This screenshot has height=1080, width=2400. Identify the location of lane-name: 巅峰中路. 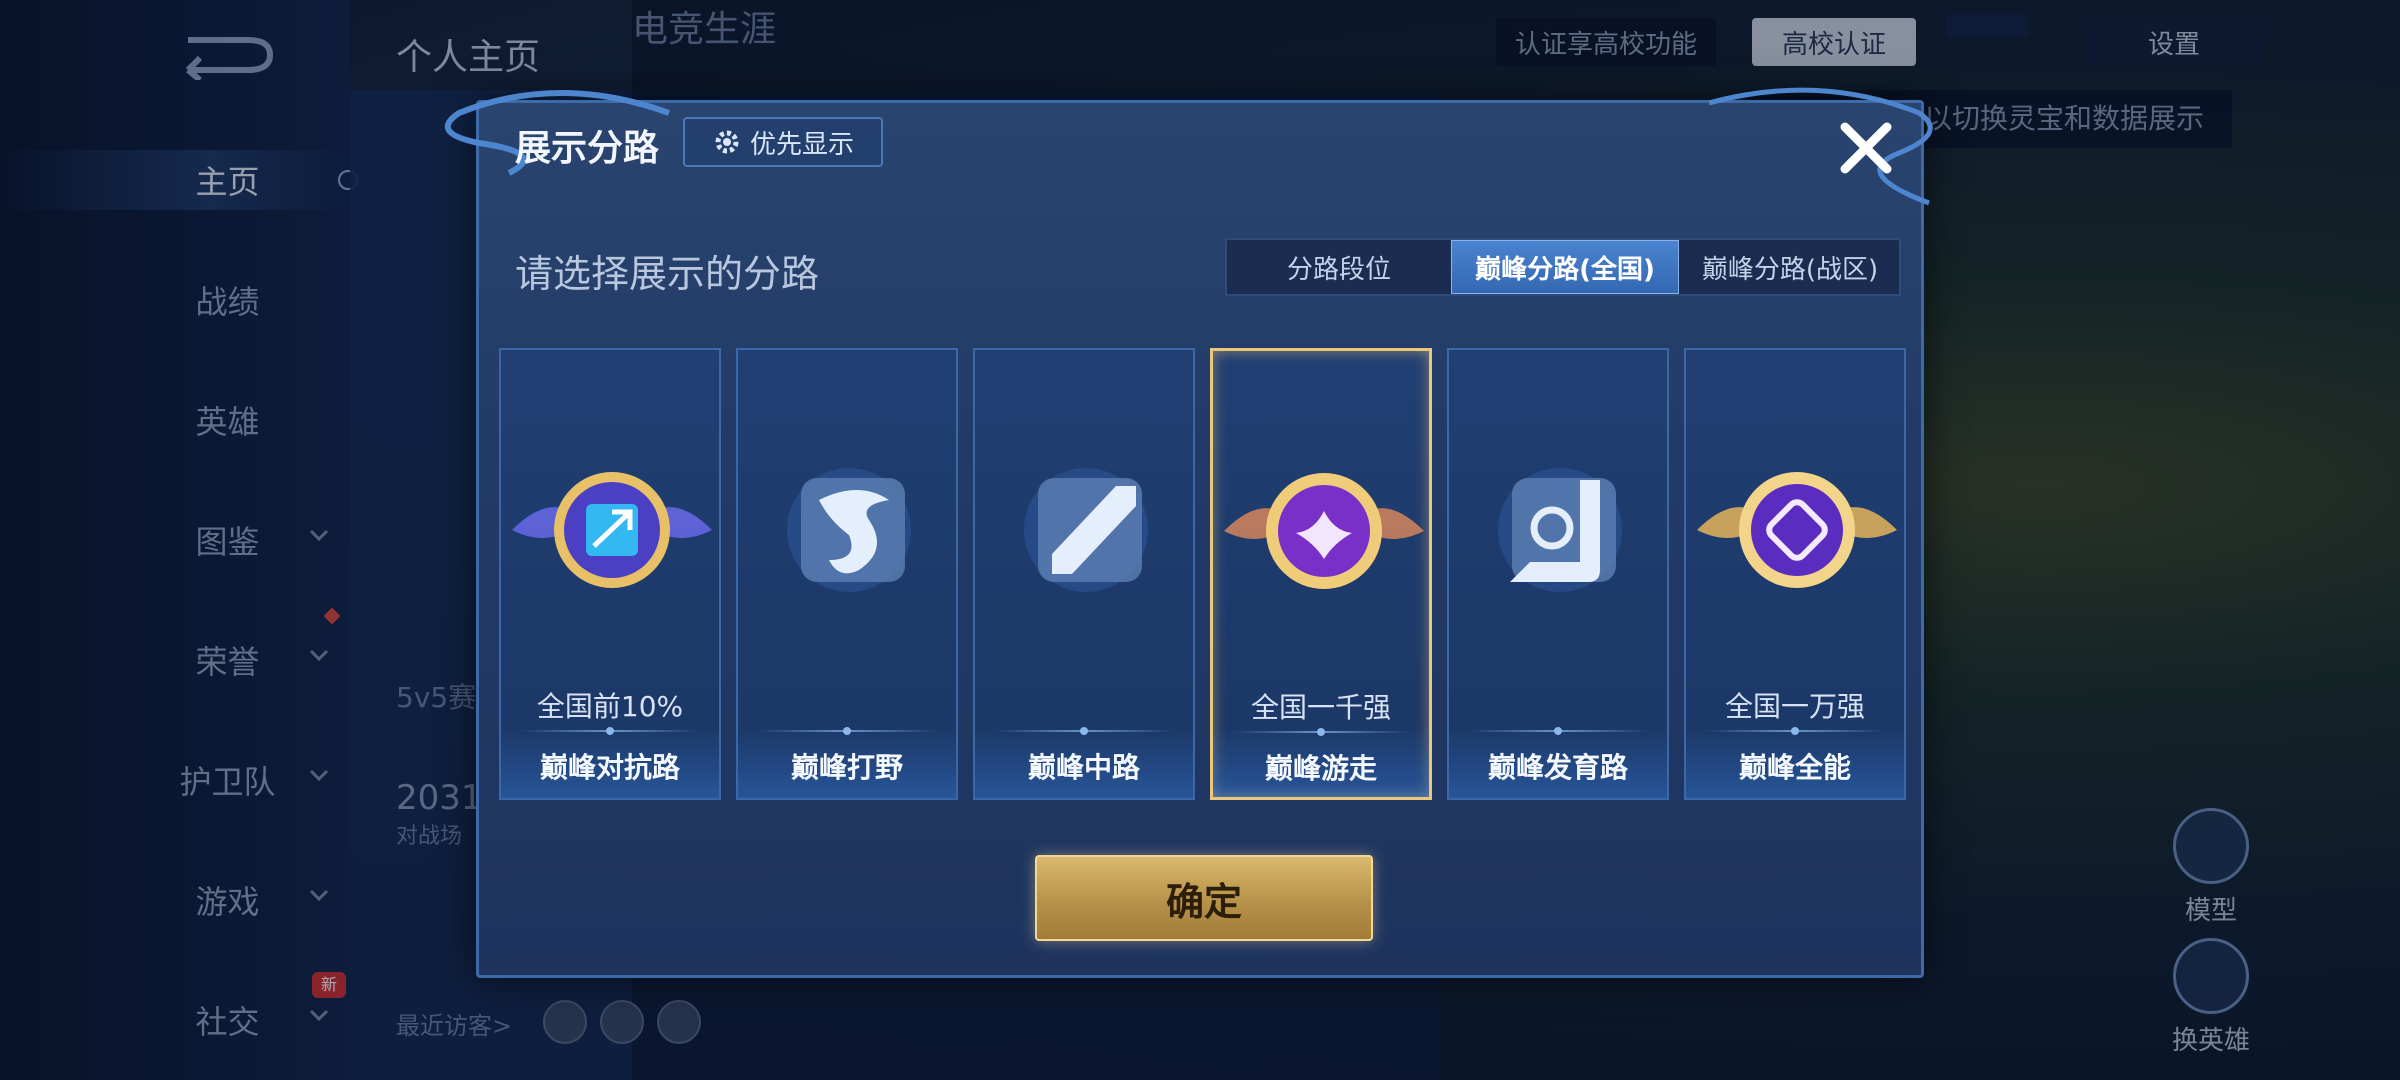
(1083, 767).